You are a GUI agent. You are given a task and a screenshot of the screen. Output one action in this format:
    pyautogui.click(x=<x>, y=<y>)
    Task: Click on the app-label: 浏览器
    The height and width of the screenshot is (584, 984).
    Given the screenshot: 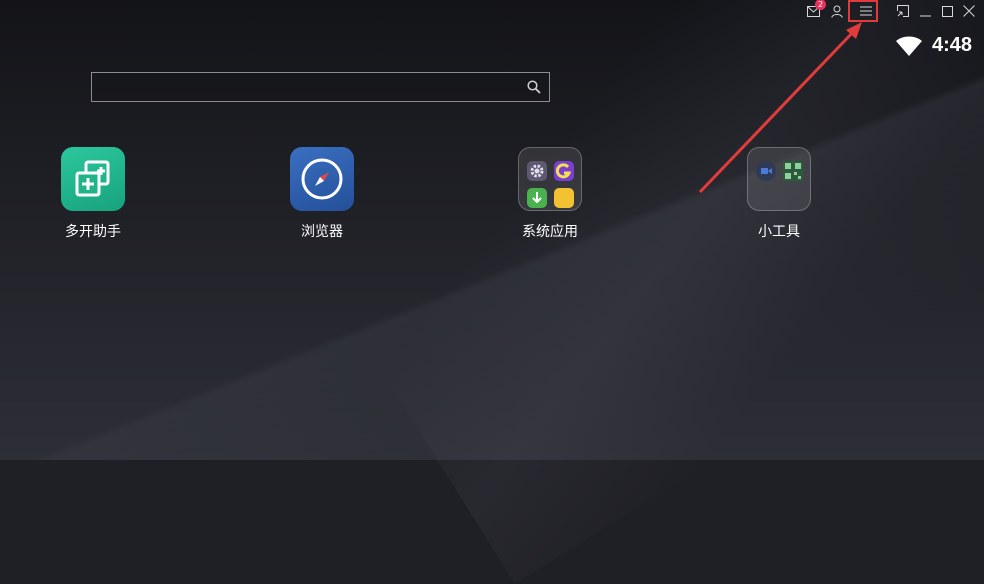 What is the action you would take?
    pyautogui.click(x=322, y=232)
    